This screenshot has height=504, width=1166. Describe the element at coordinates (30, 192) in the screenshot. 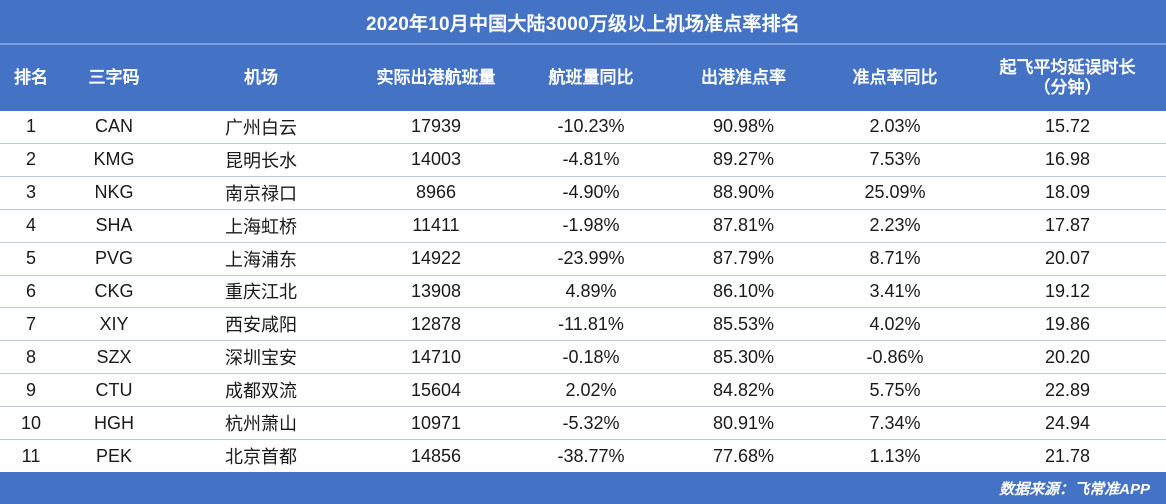

I see `cell-rank: 3` at that location.